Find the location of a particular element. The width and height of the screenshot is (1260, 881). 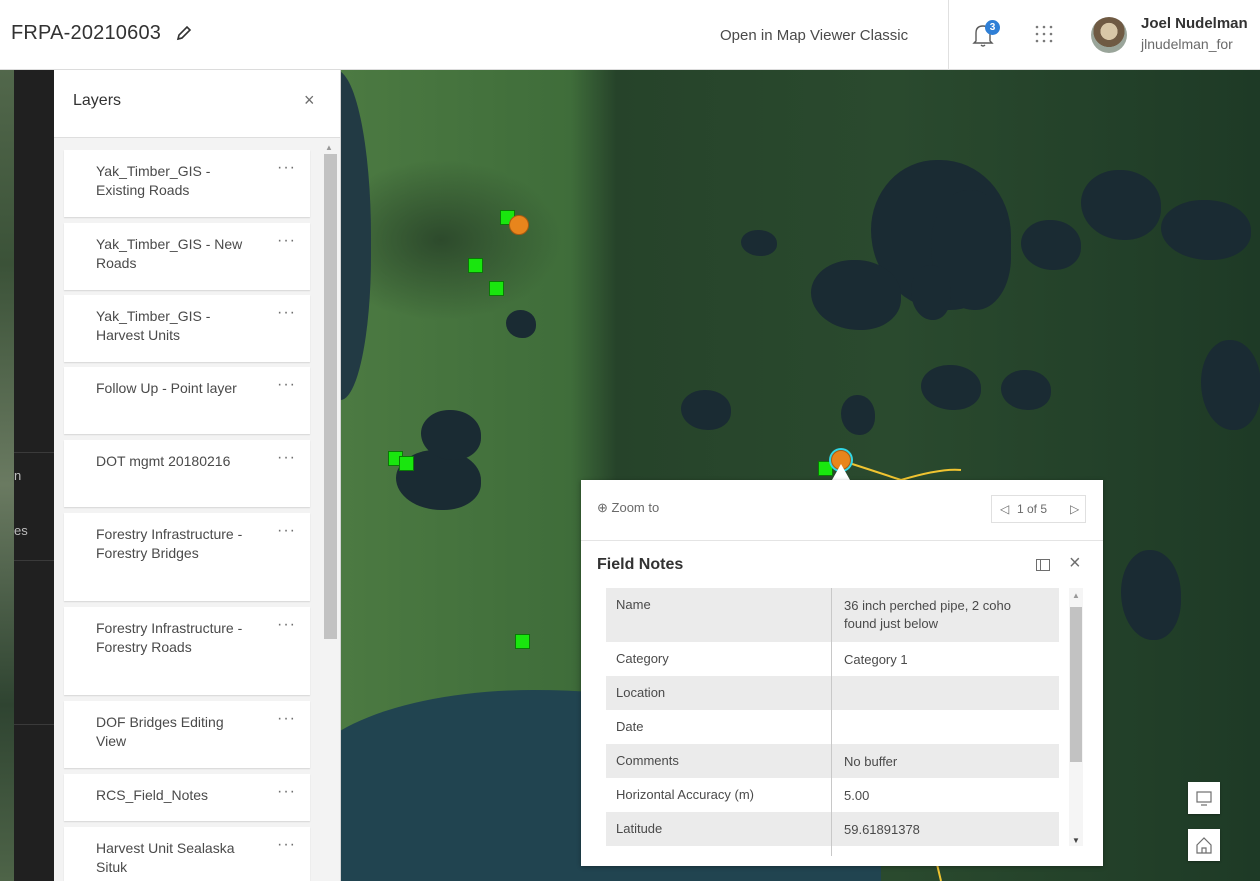

layer-item: Yak_Timber_GIS - New Roads ··· is located at coordinates (187, 256).